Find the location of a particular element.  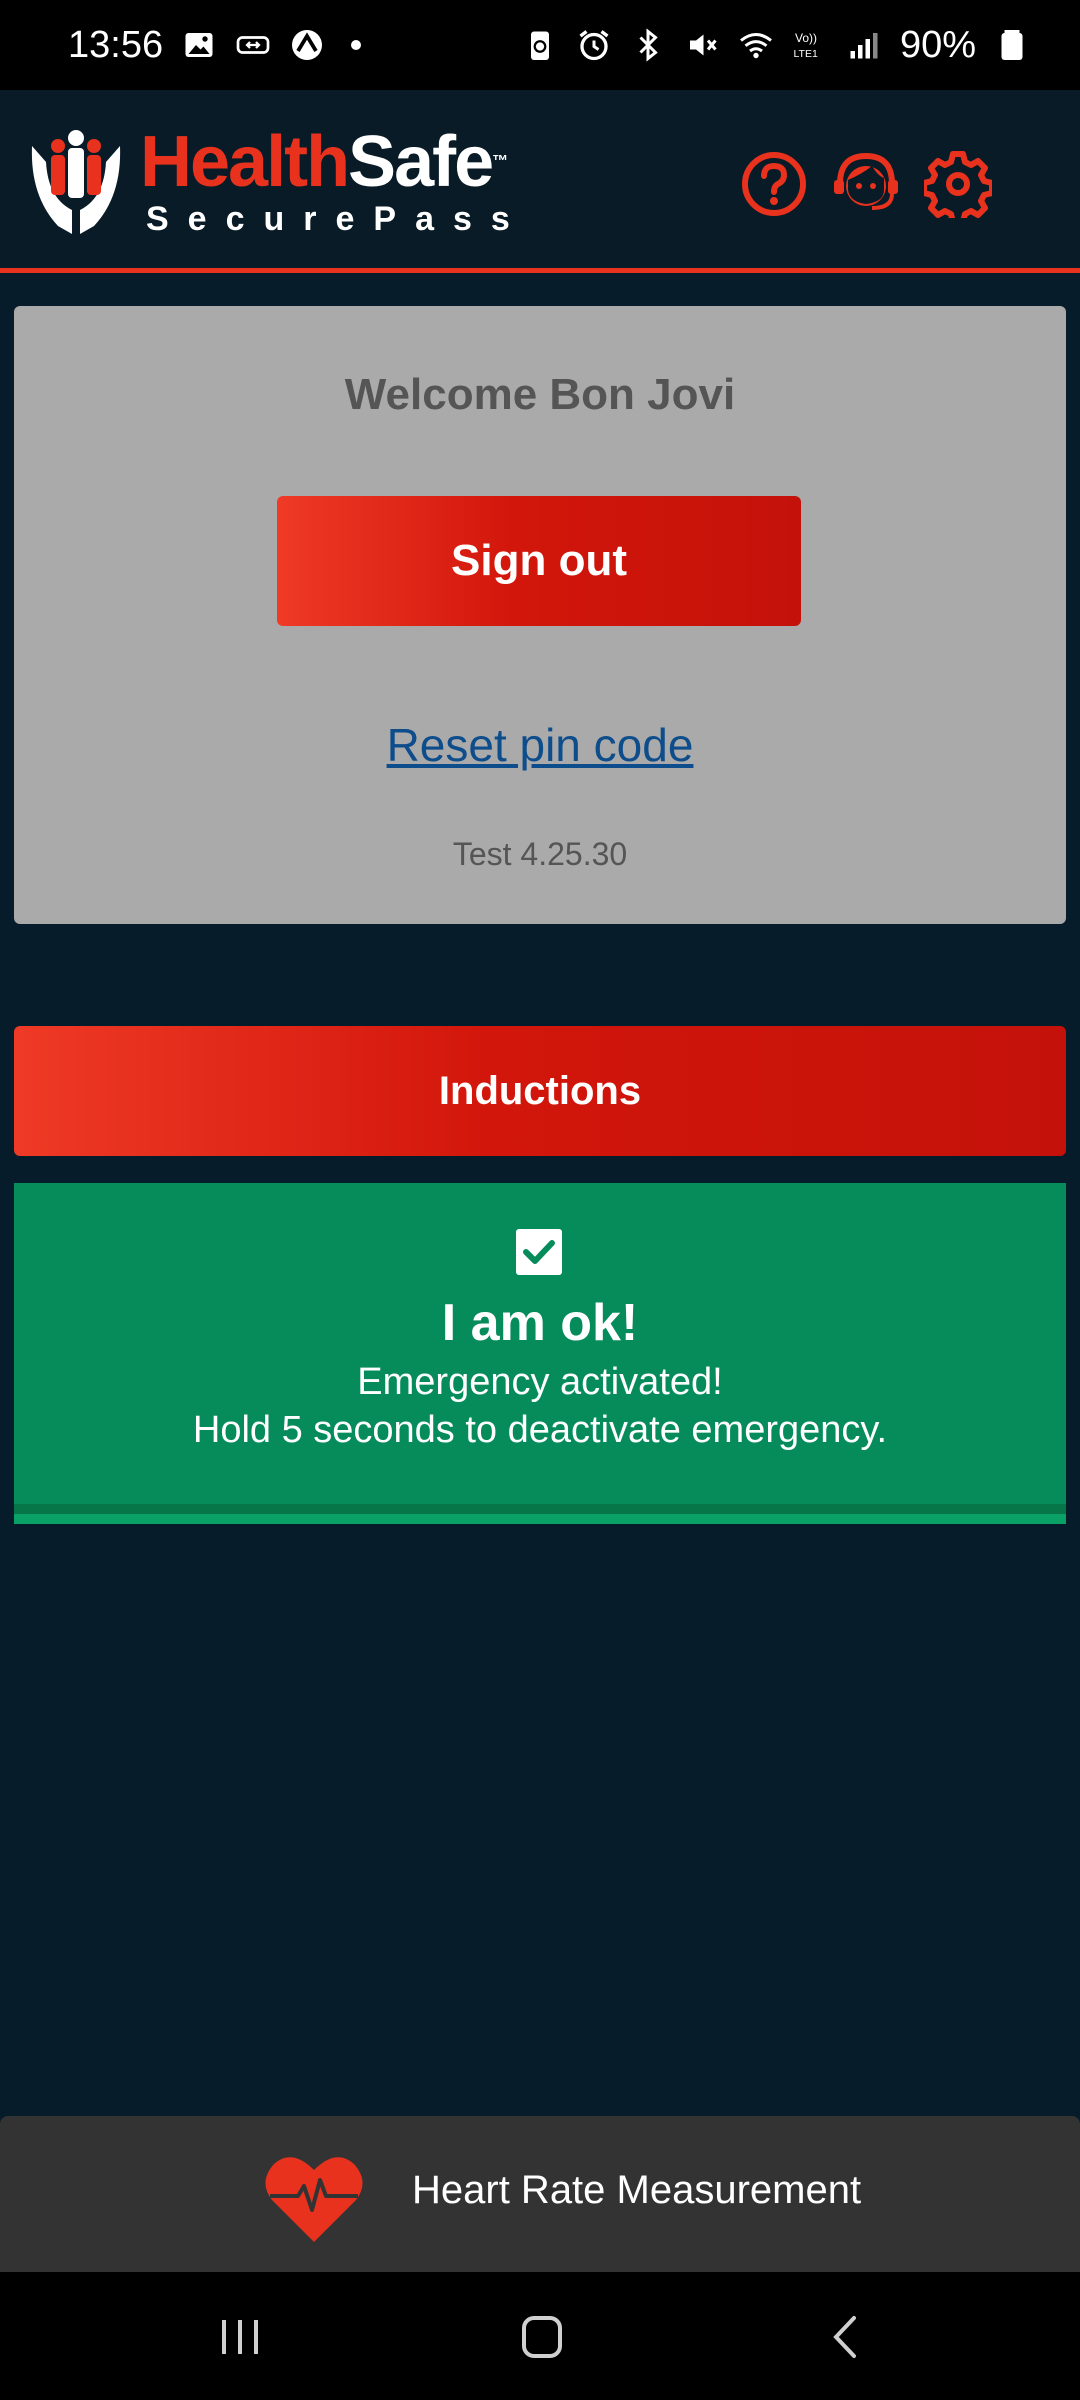

mute-icon is located at coordinates (702, 45).